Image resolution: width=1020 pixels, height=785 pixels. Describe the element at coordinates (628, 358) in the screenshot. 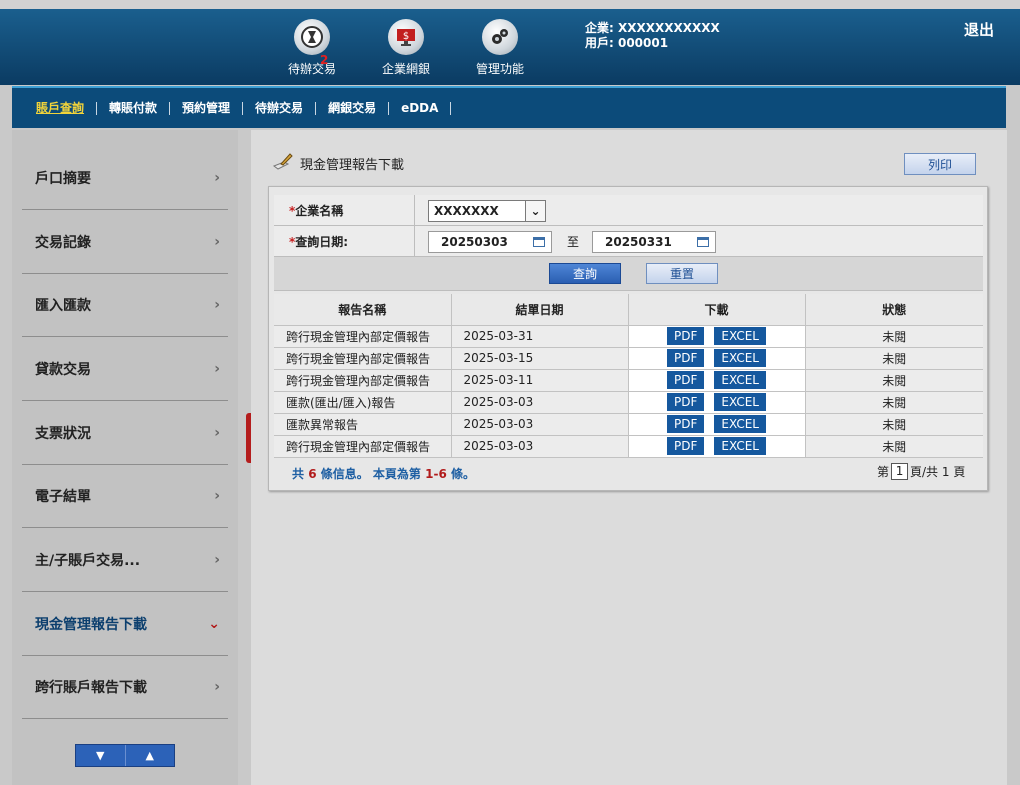

I see `table-row: 跨行現金管理內部定價報告 2025-03-15 PDF EXCEL 未閱` at that location.